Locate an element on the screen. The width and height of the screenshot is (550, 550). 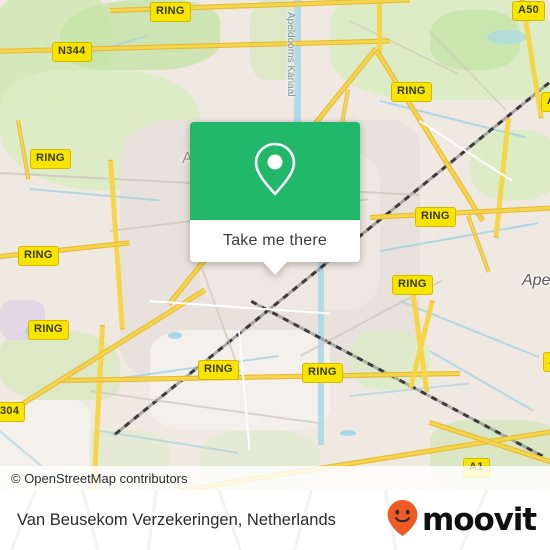
moovit-logo: moovit is located at coordinates (461, 520).